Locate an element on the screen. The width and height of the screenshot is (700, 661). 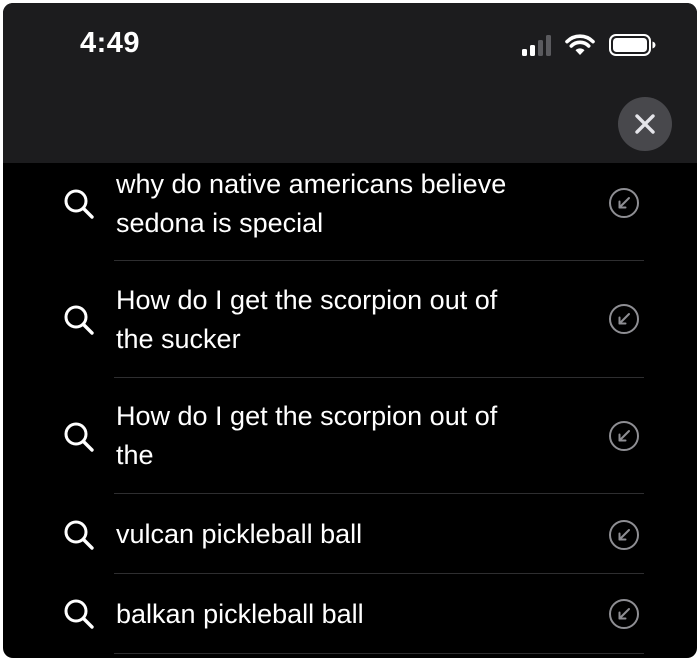
suggestion-row: vulcan pickleball ball is located at coordinates (350, 534).